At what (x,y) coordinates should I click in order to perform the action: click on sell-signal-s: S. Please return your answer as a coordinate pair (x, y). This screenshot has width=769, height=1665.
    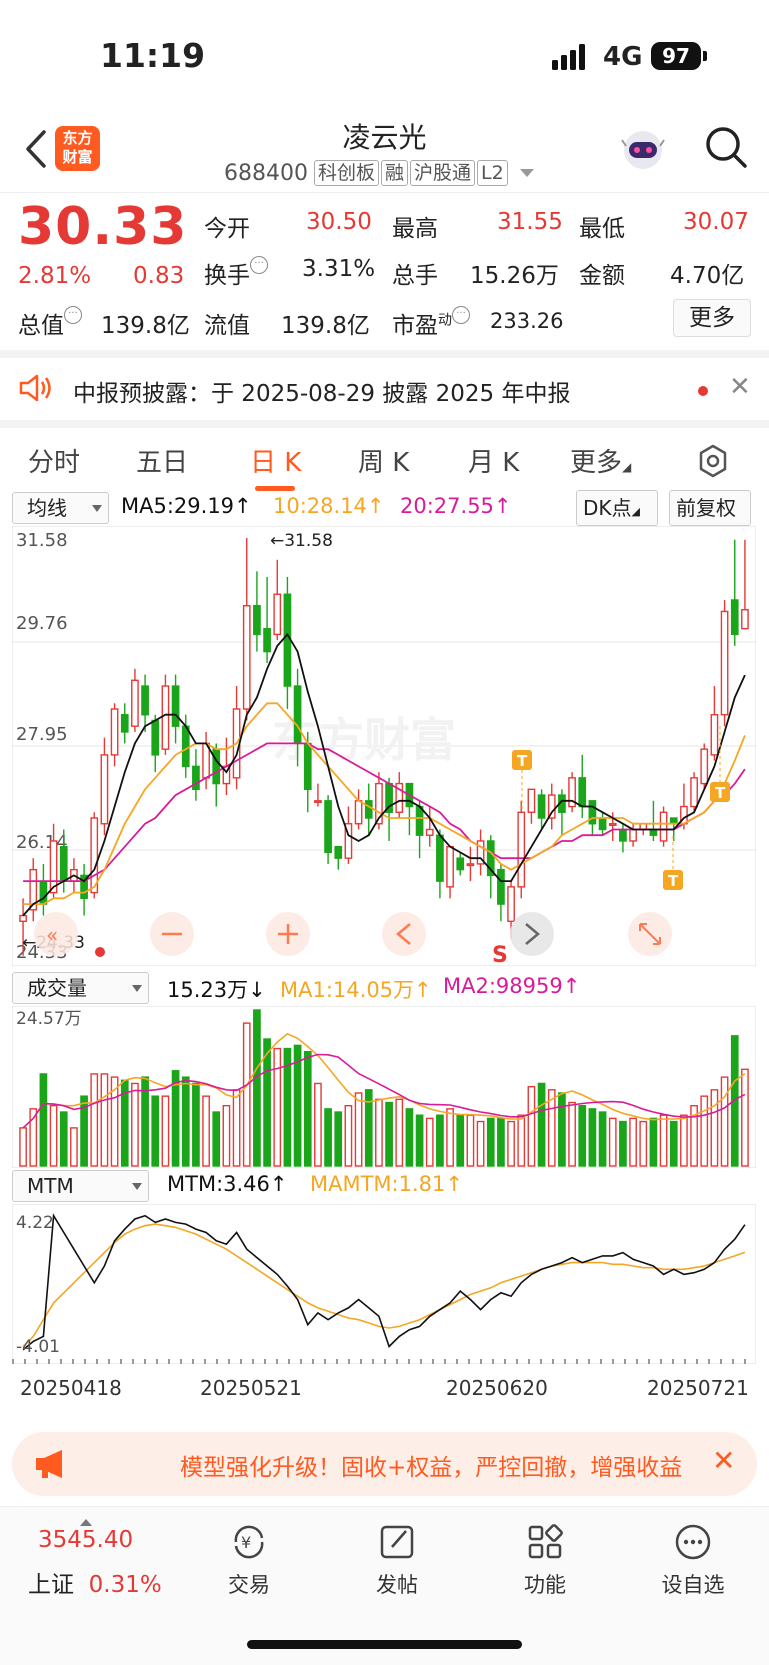
    Looking at the image, I should click on (500, 954).